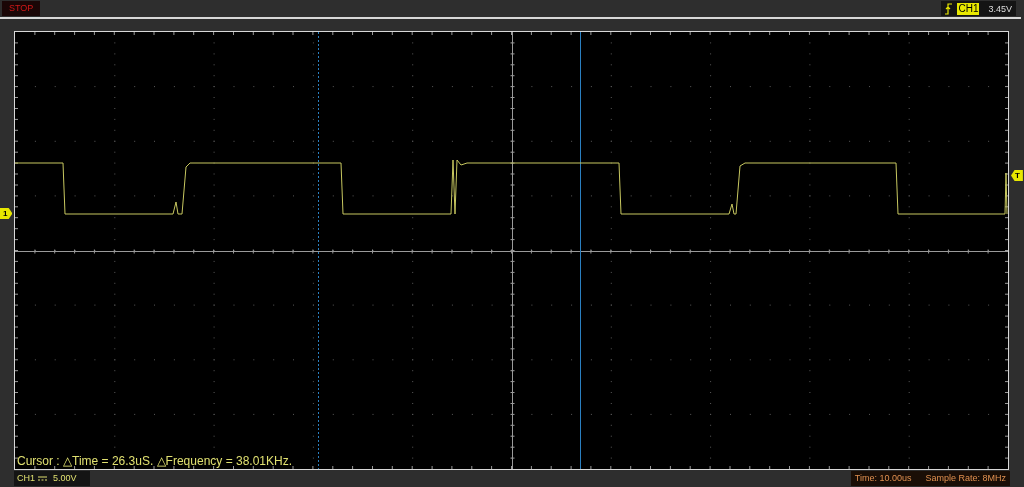 The width and height of the screenshot is (1024, 487). I want to click on trigger-marker: T, so click(1017, 175).